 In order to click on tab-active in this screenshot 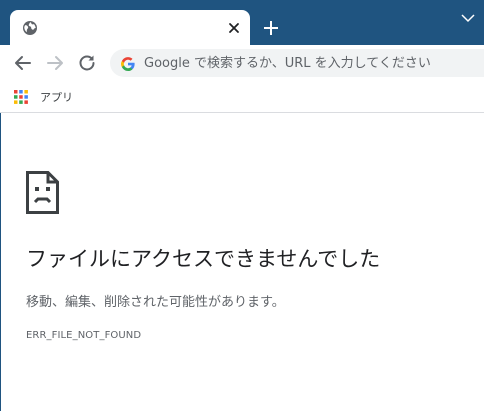, I will do `click(130, 27)`.